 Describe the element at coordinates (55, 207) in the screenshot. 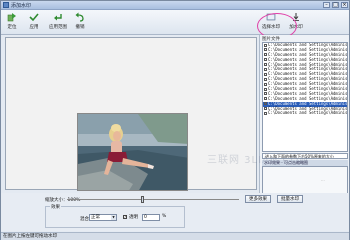

I see `effect-legend: 效果` at that location.